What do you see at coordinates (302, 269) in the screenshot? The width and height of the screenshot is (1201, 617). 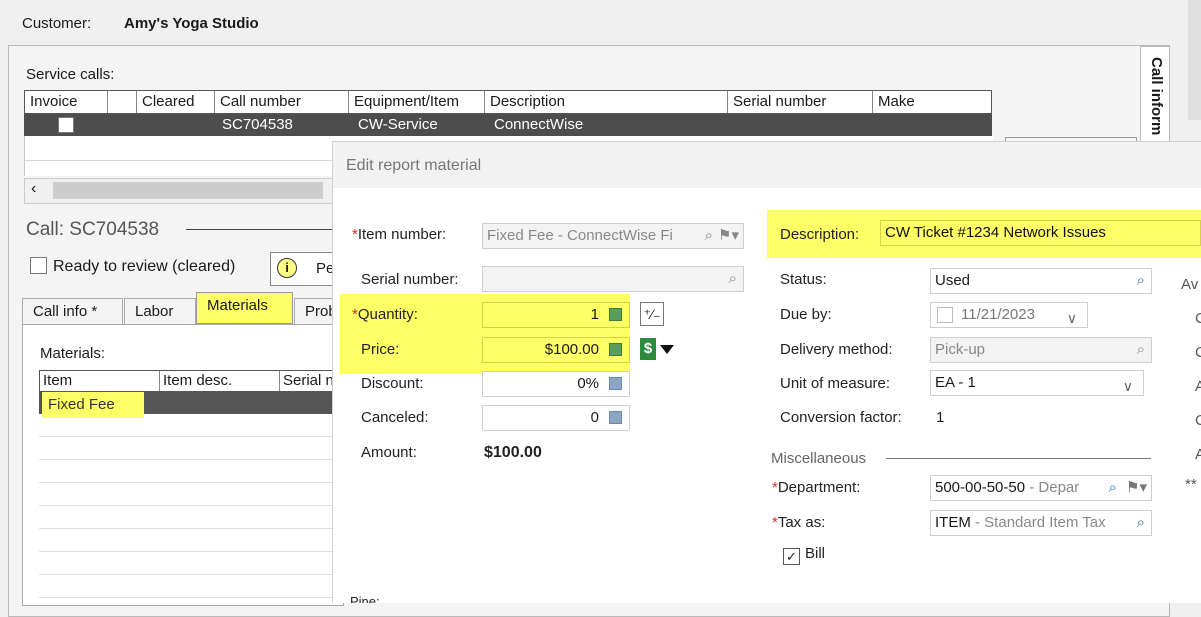 I see `pe-button: i Pe` at bounding box center [302, 269].